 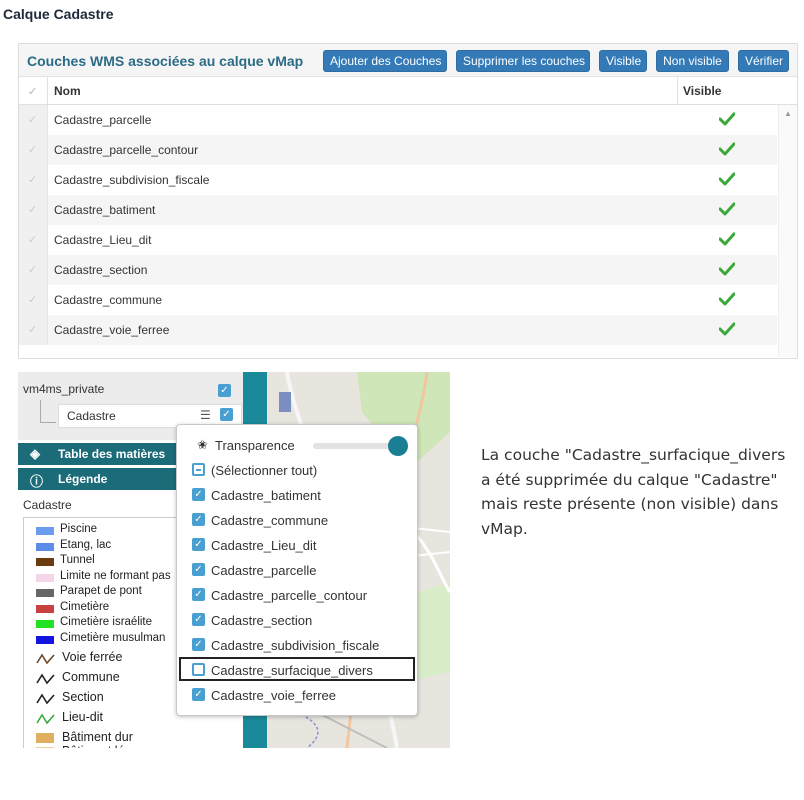 I want to click on legend-item: Limite ne formant pas, so click(x=115, y=575).